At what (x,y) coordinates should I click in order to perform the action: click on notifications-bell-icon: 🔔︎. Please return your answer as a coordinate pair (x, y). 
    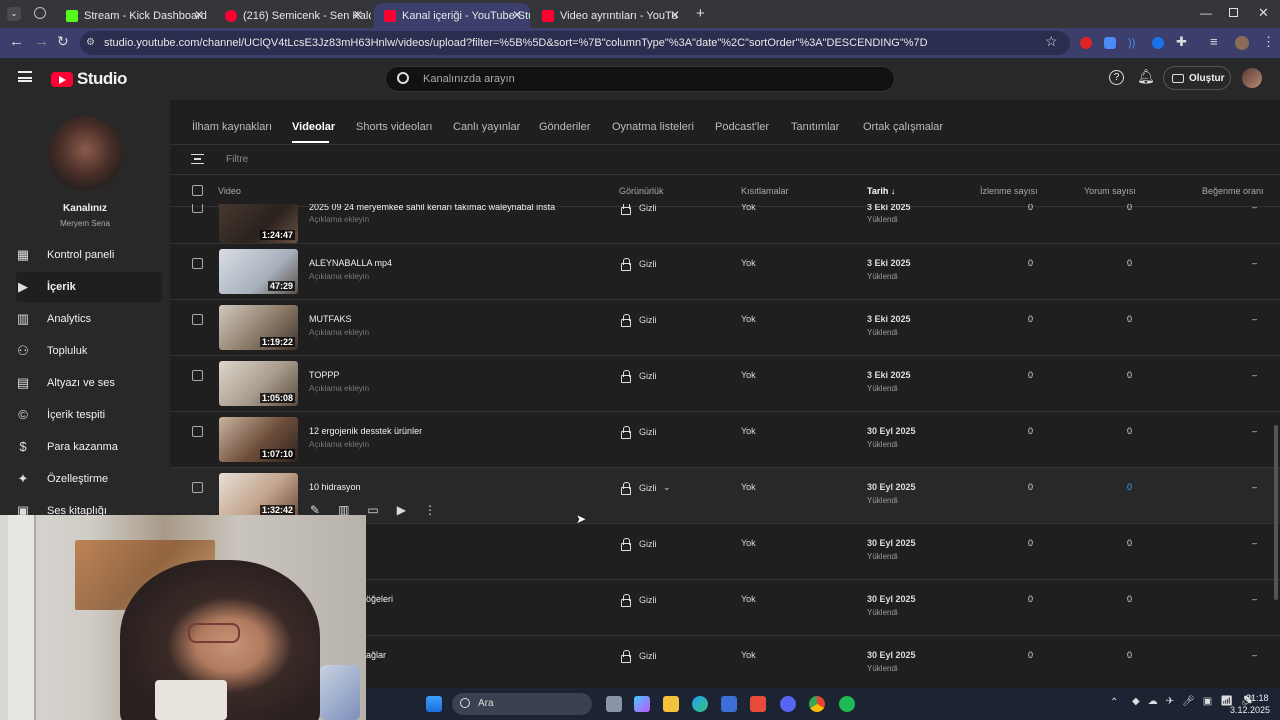
    Looking at the image, I should click on (1146, 76).